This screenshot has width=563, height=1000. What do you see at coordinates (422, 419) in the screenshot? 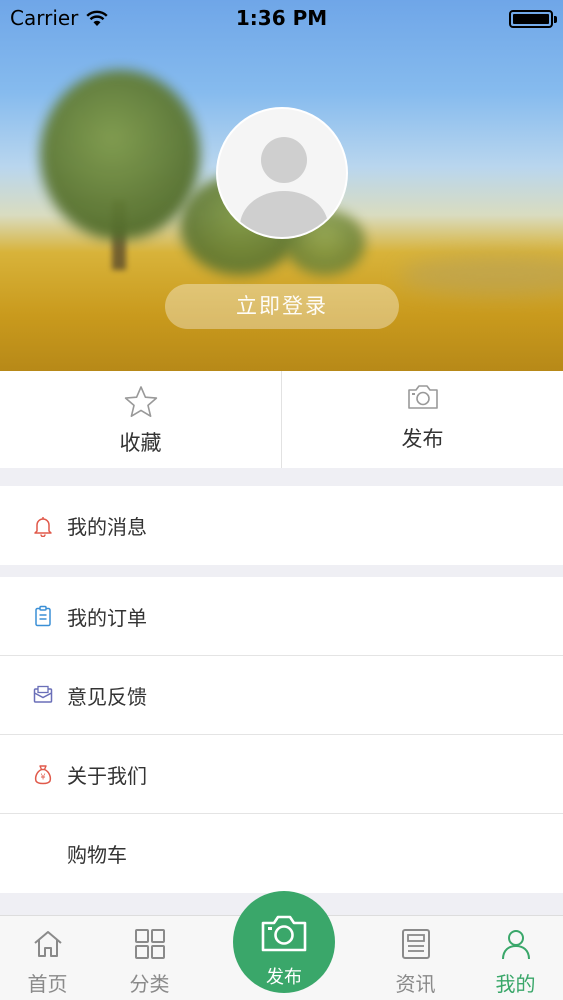
I see `publish-action-button: 发布` at bounding box center [422, 419].